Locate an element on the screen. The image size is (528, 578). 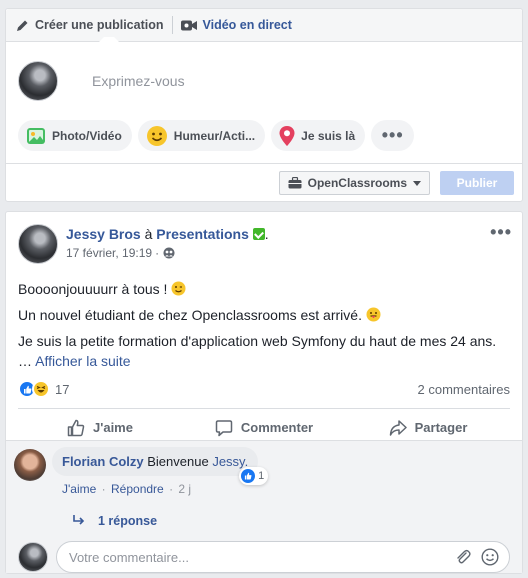
tongue-emoji-icon is located at coordinates (373, 314).